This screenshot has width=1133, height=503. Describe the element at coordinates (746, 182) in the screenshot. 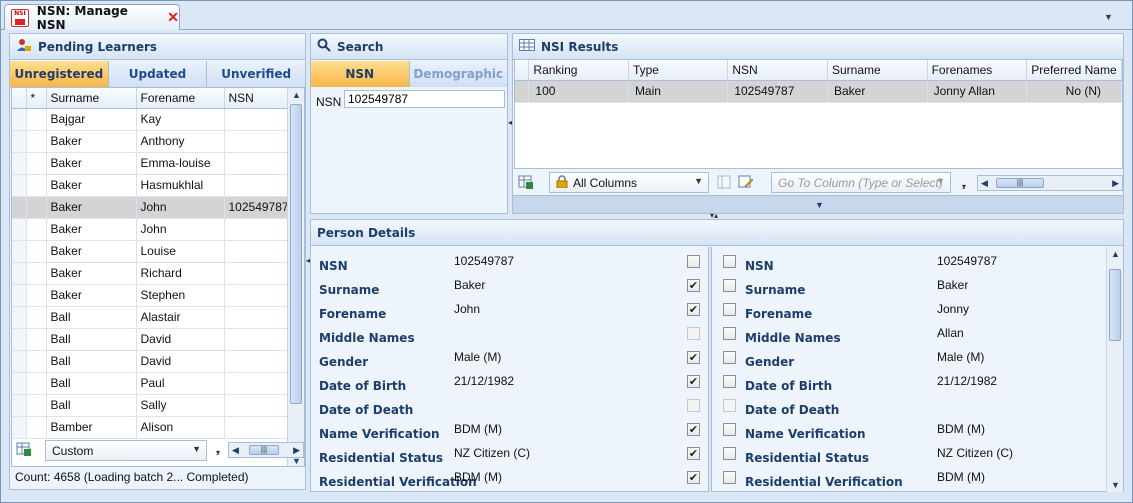

I see `edit-layout-icon` at that location.